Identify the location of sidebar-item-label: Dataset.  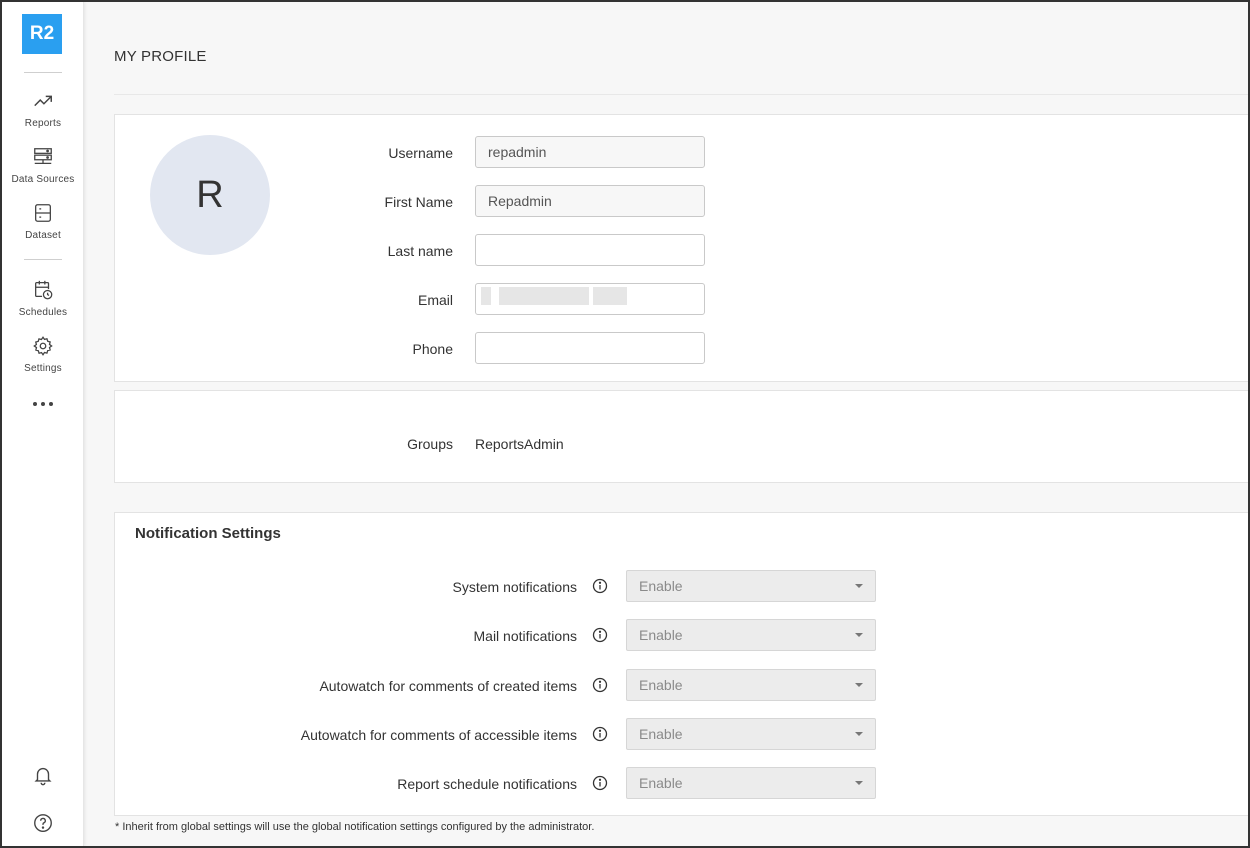
(43, 235).